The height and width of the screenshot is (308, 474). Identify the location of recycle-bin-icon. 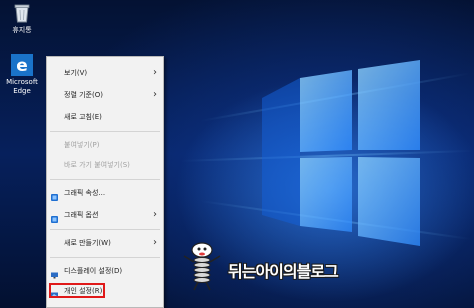
(22, 13).